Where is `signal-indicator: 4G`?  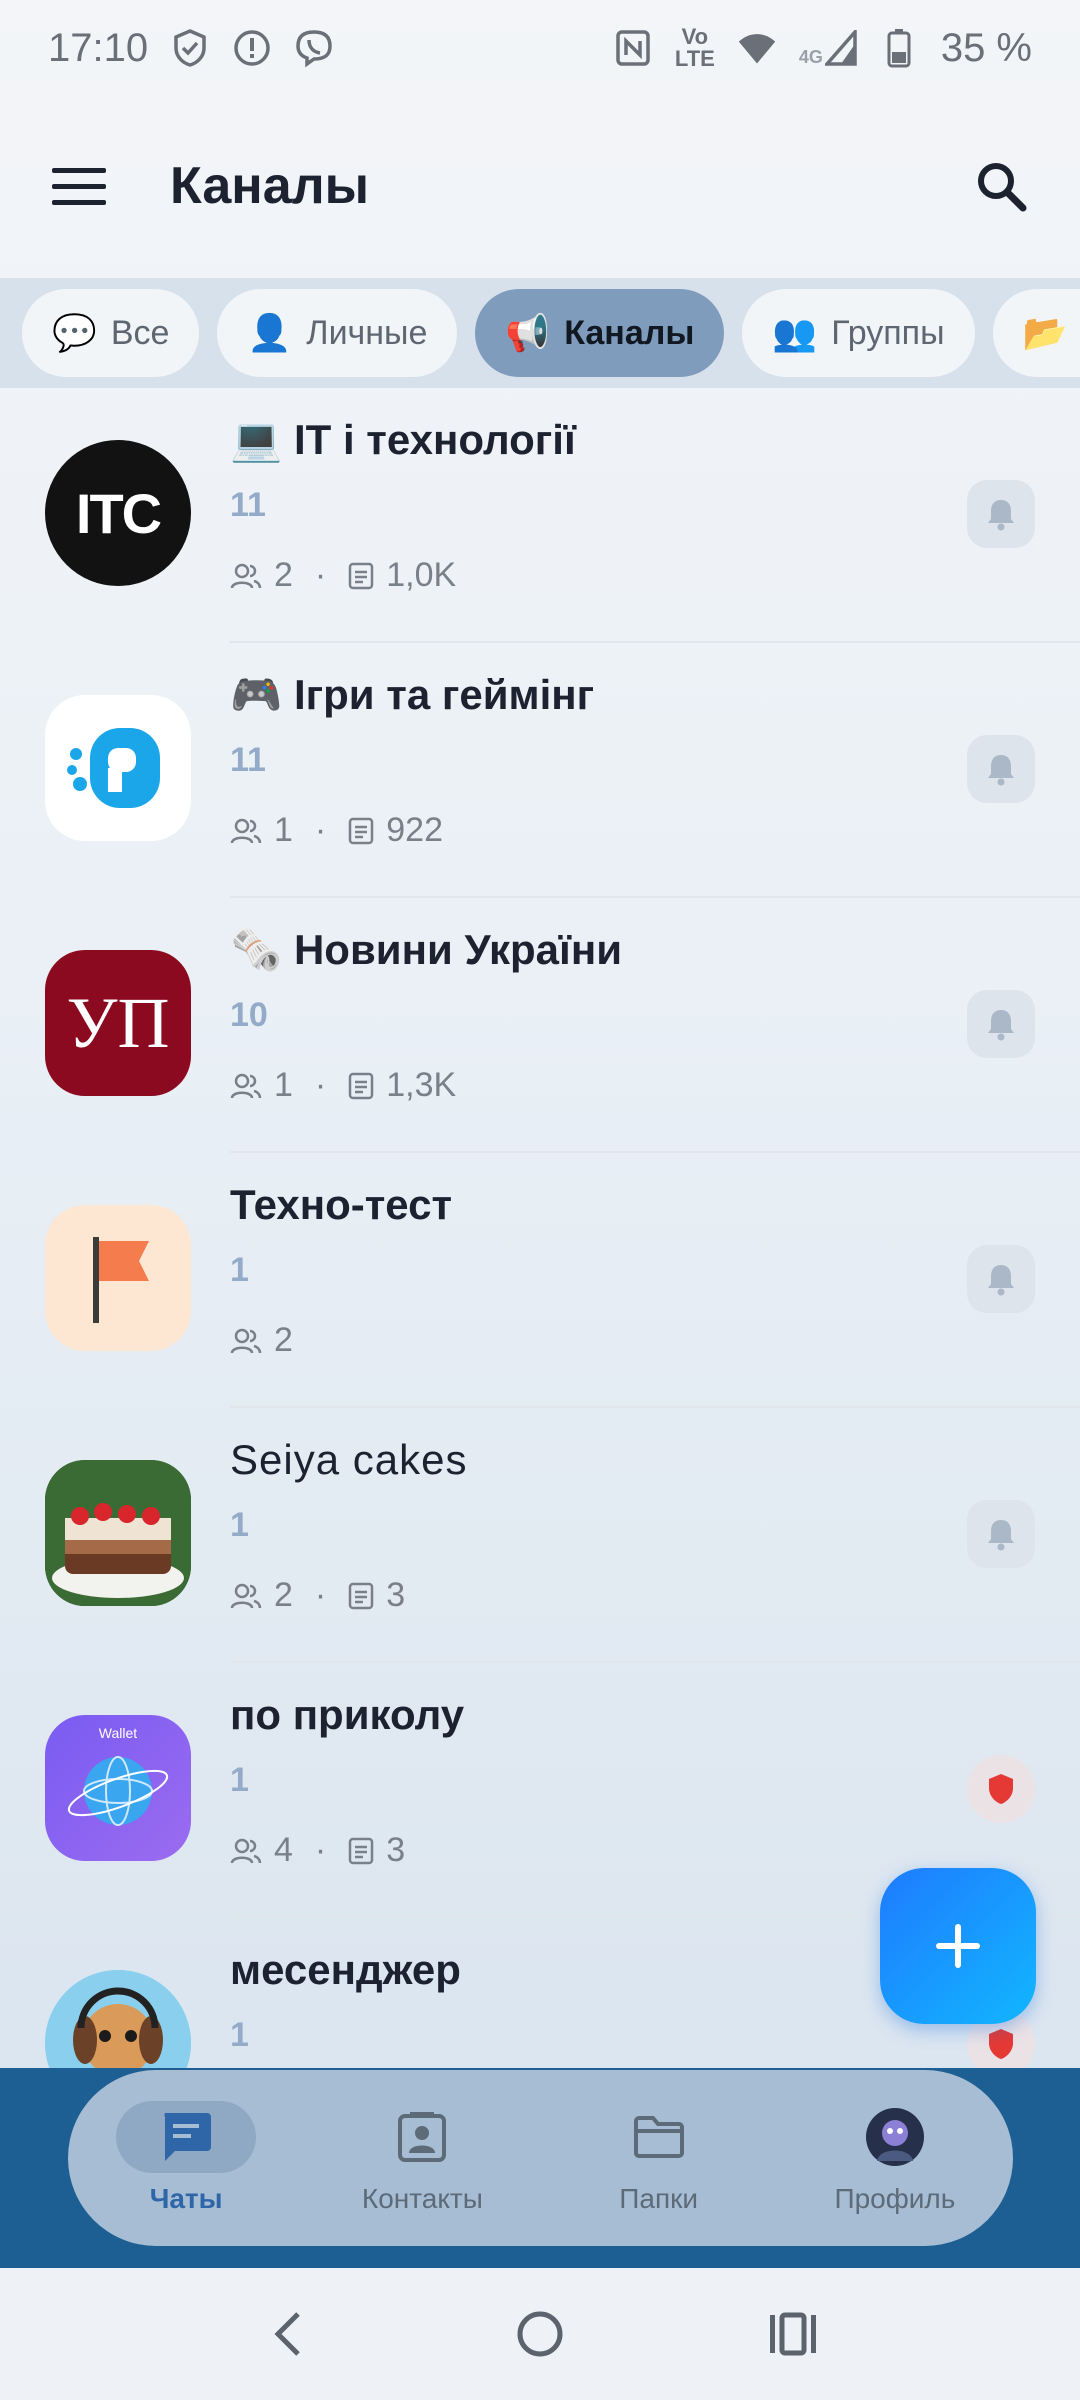
signal-indicator: 4G is located at coordinates (828, 48).